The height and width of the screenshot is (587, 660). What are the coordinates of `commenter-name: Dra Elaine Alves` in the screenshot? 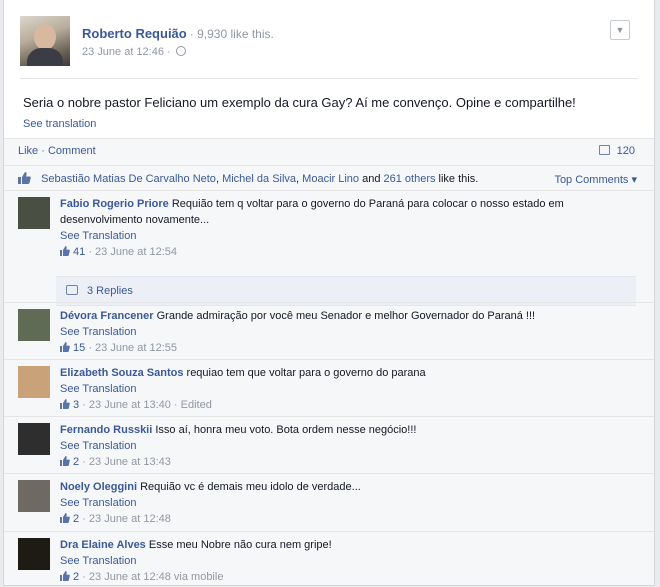 It's located at (103, 545).